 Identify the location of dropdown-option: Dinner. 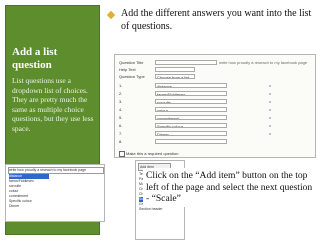
(29, 206).